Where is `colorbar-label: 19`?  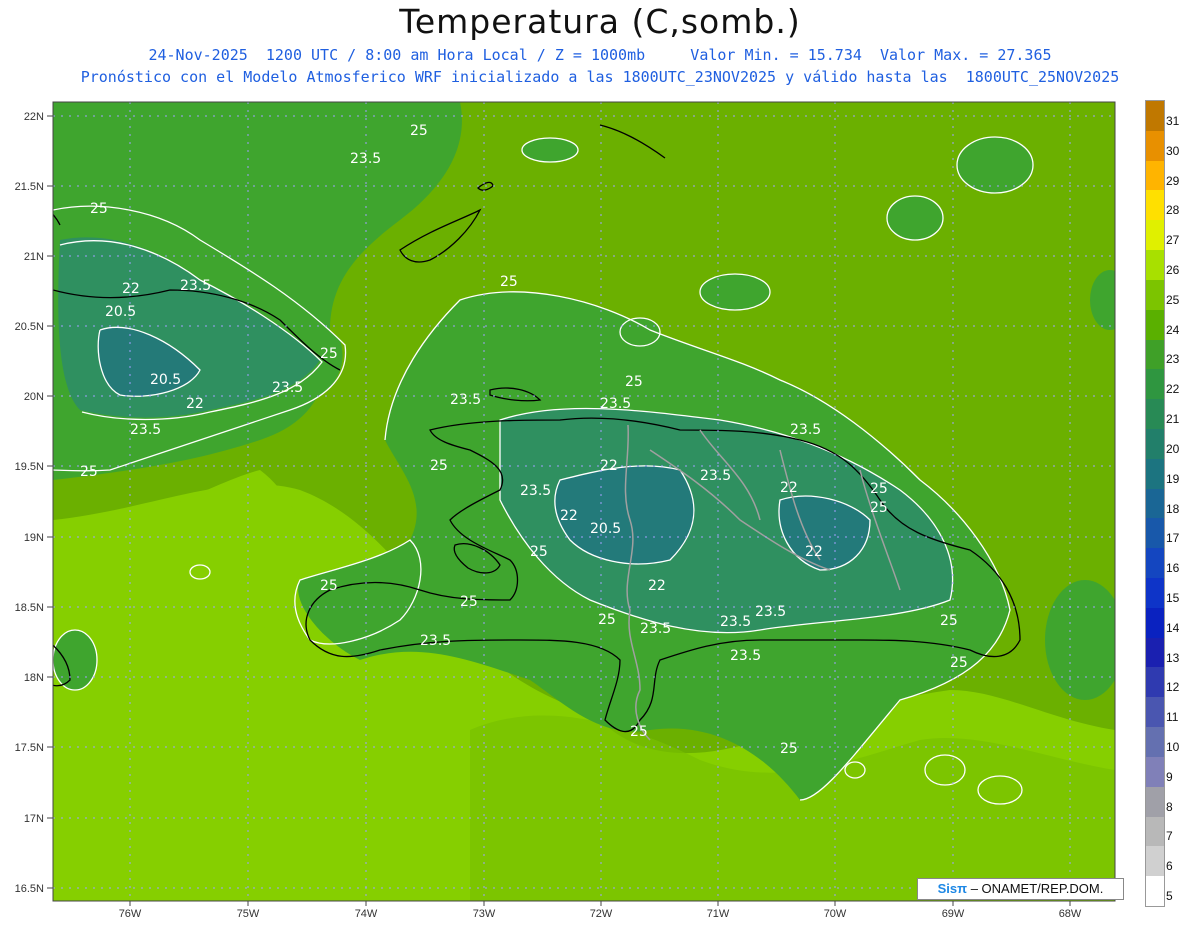
colorbar-label: 19 is located at coordinates (1173, 478).